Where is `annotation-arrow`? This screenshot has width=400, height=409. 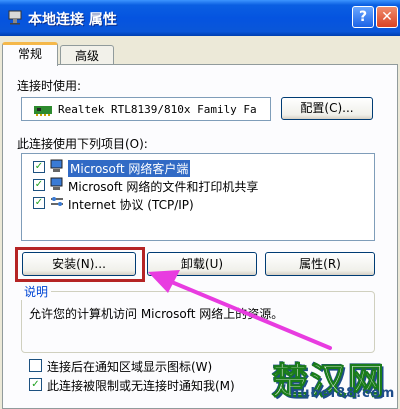 annotation-arrow is located at coordinates (240, 310).